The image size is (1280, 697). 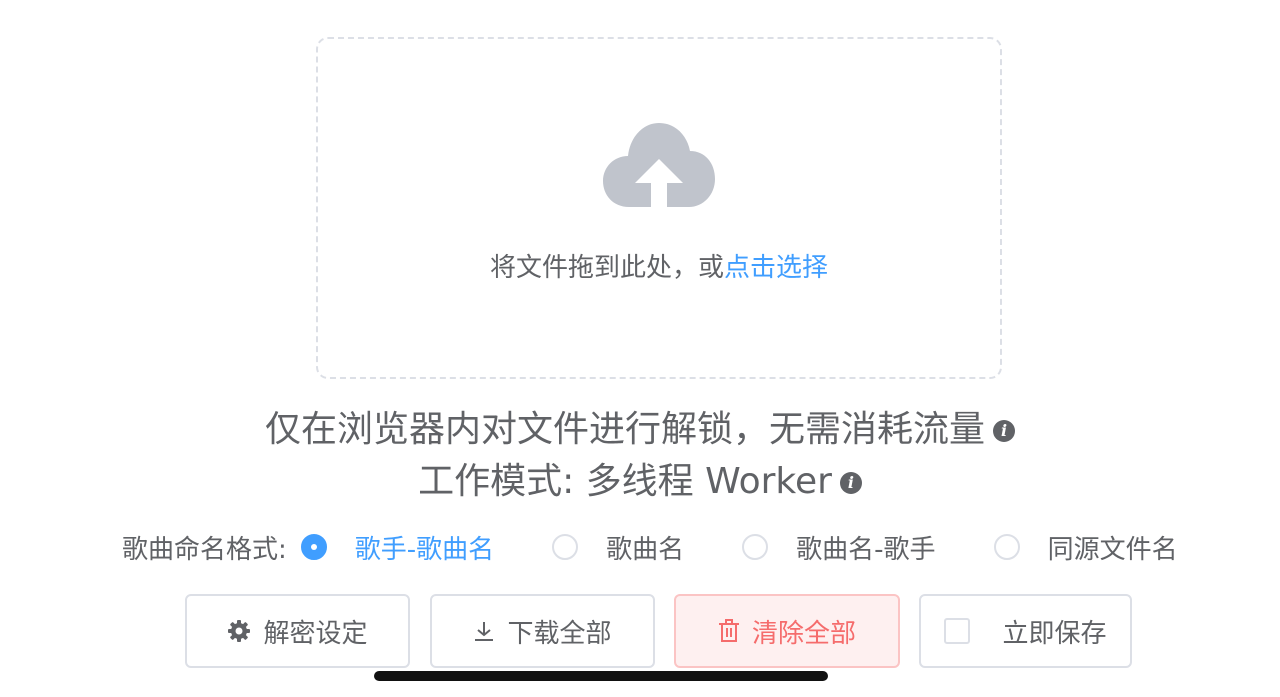 I want to click on clear-all-label: 清除全部, so click(x=803, y=633).